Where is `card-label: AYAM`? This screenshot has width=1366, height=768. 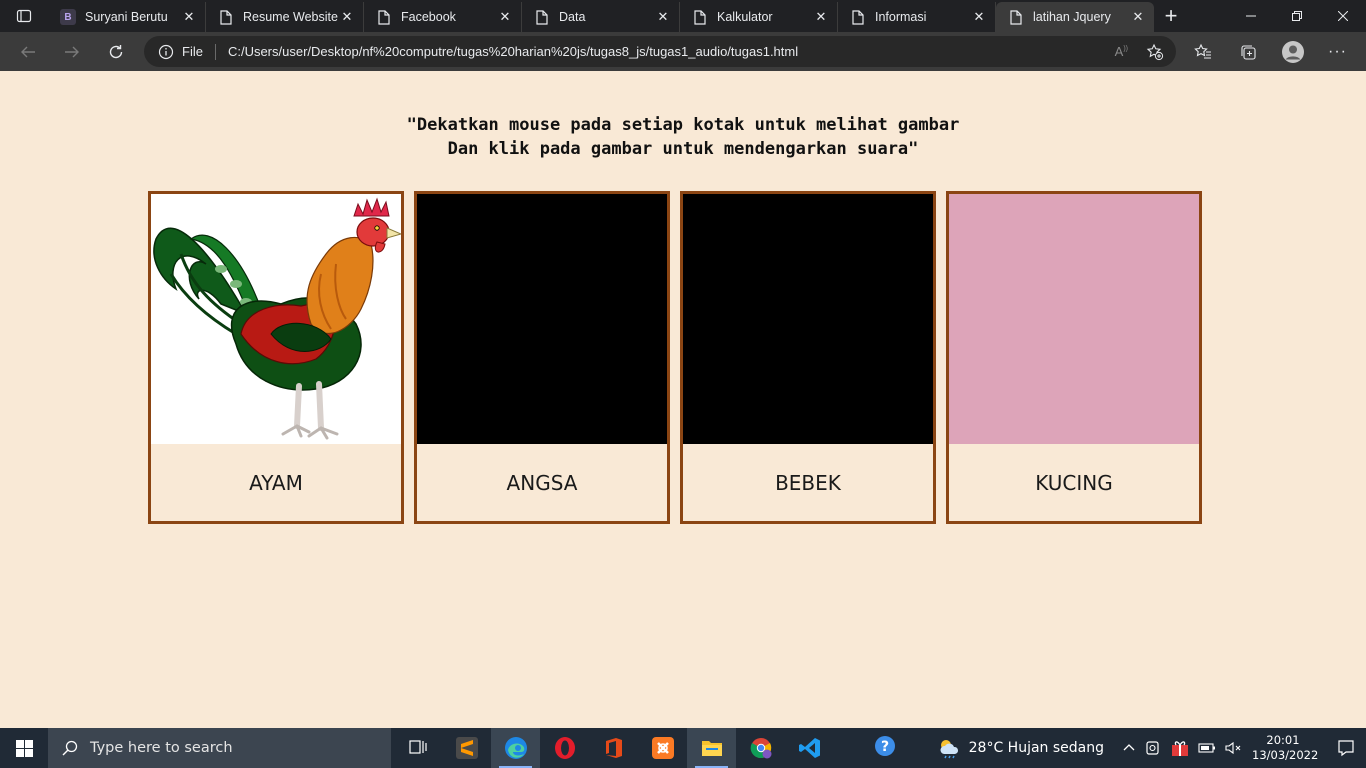
card-label: AYAM is located at coordinates (276, 482).